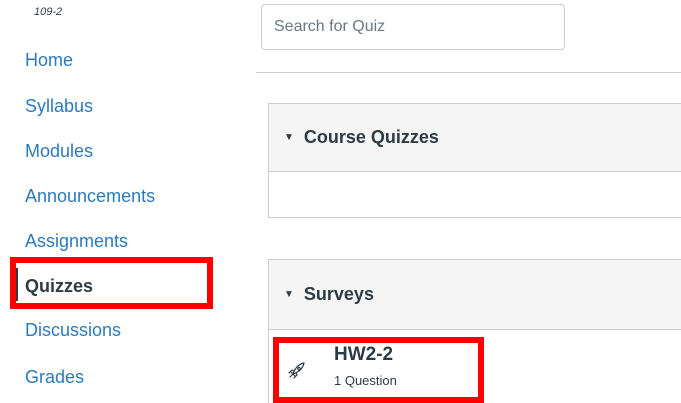  Describe the element at coordinates (90, 196) in the screenshot. I see `nav-item-announcements: Announcements` at that location.